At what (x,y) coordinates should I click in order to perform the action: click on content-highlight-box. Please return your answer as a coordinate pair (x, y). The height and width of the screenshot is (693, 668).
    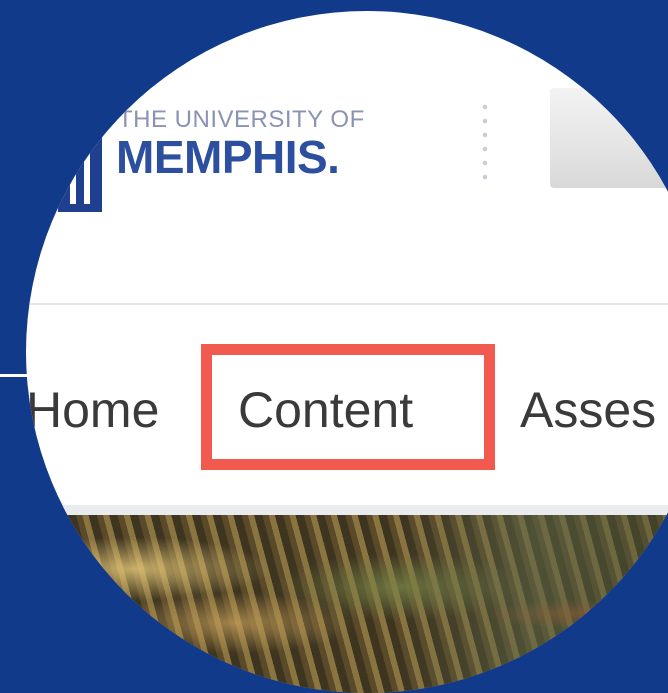
    Looking at the image, I should click on (348, 407).